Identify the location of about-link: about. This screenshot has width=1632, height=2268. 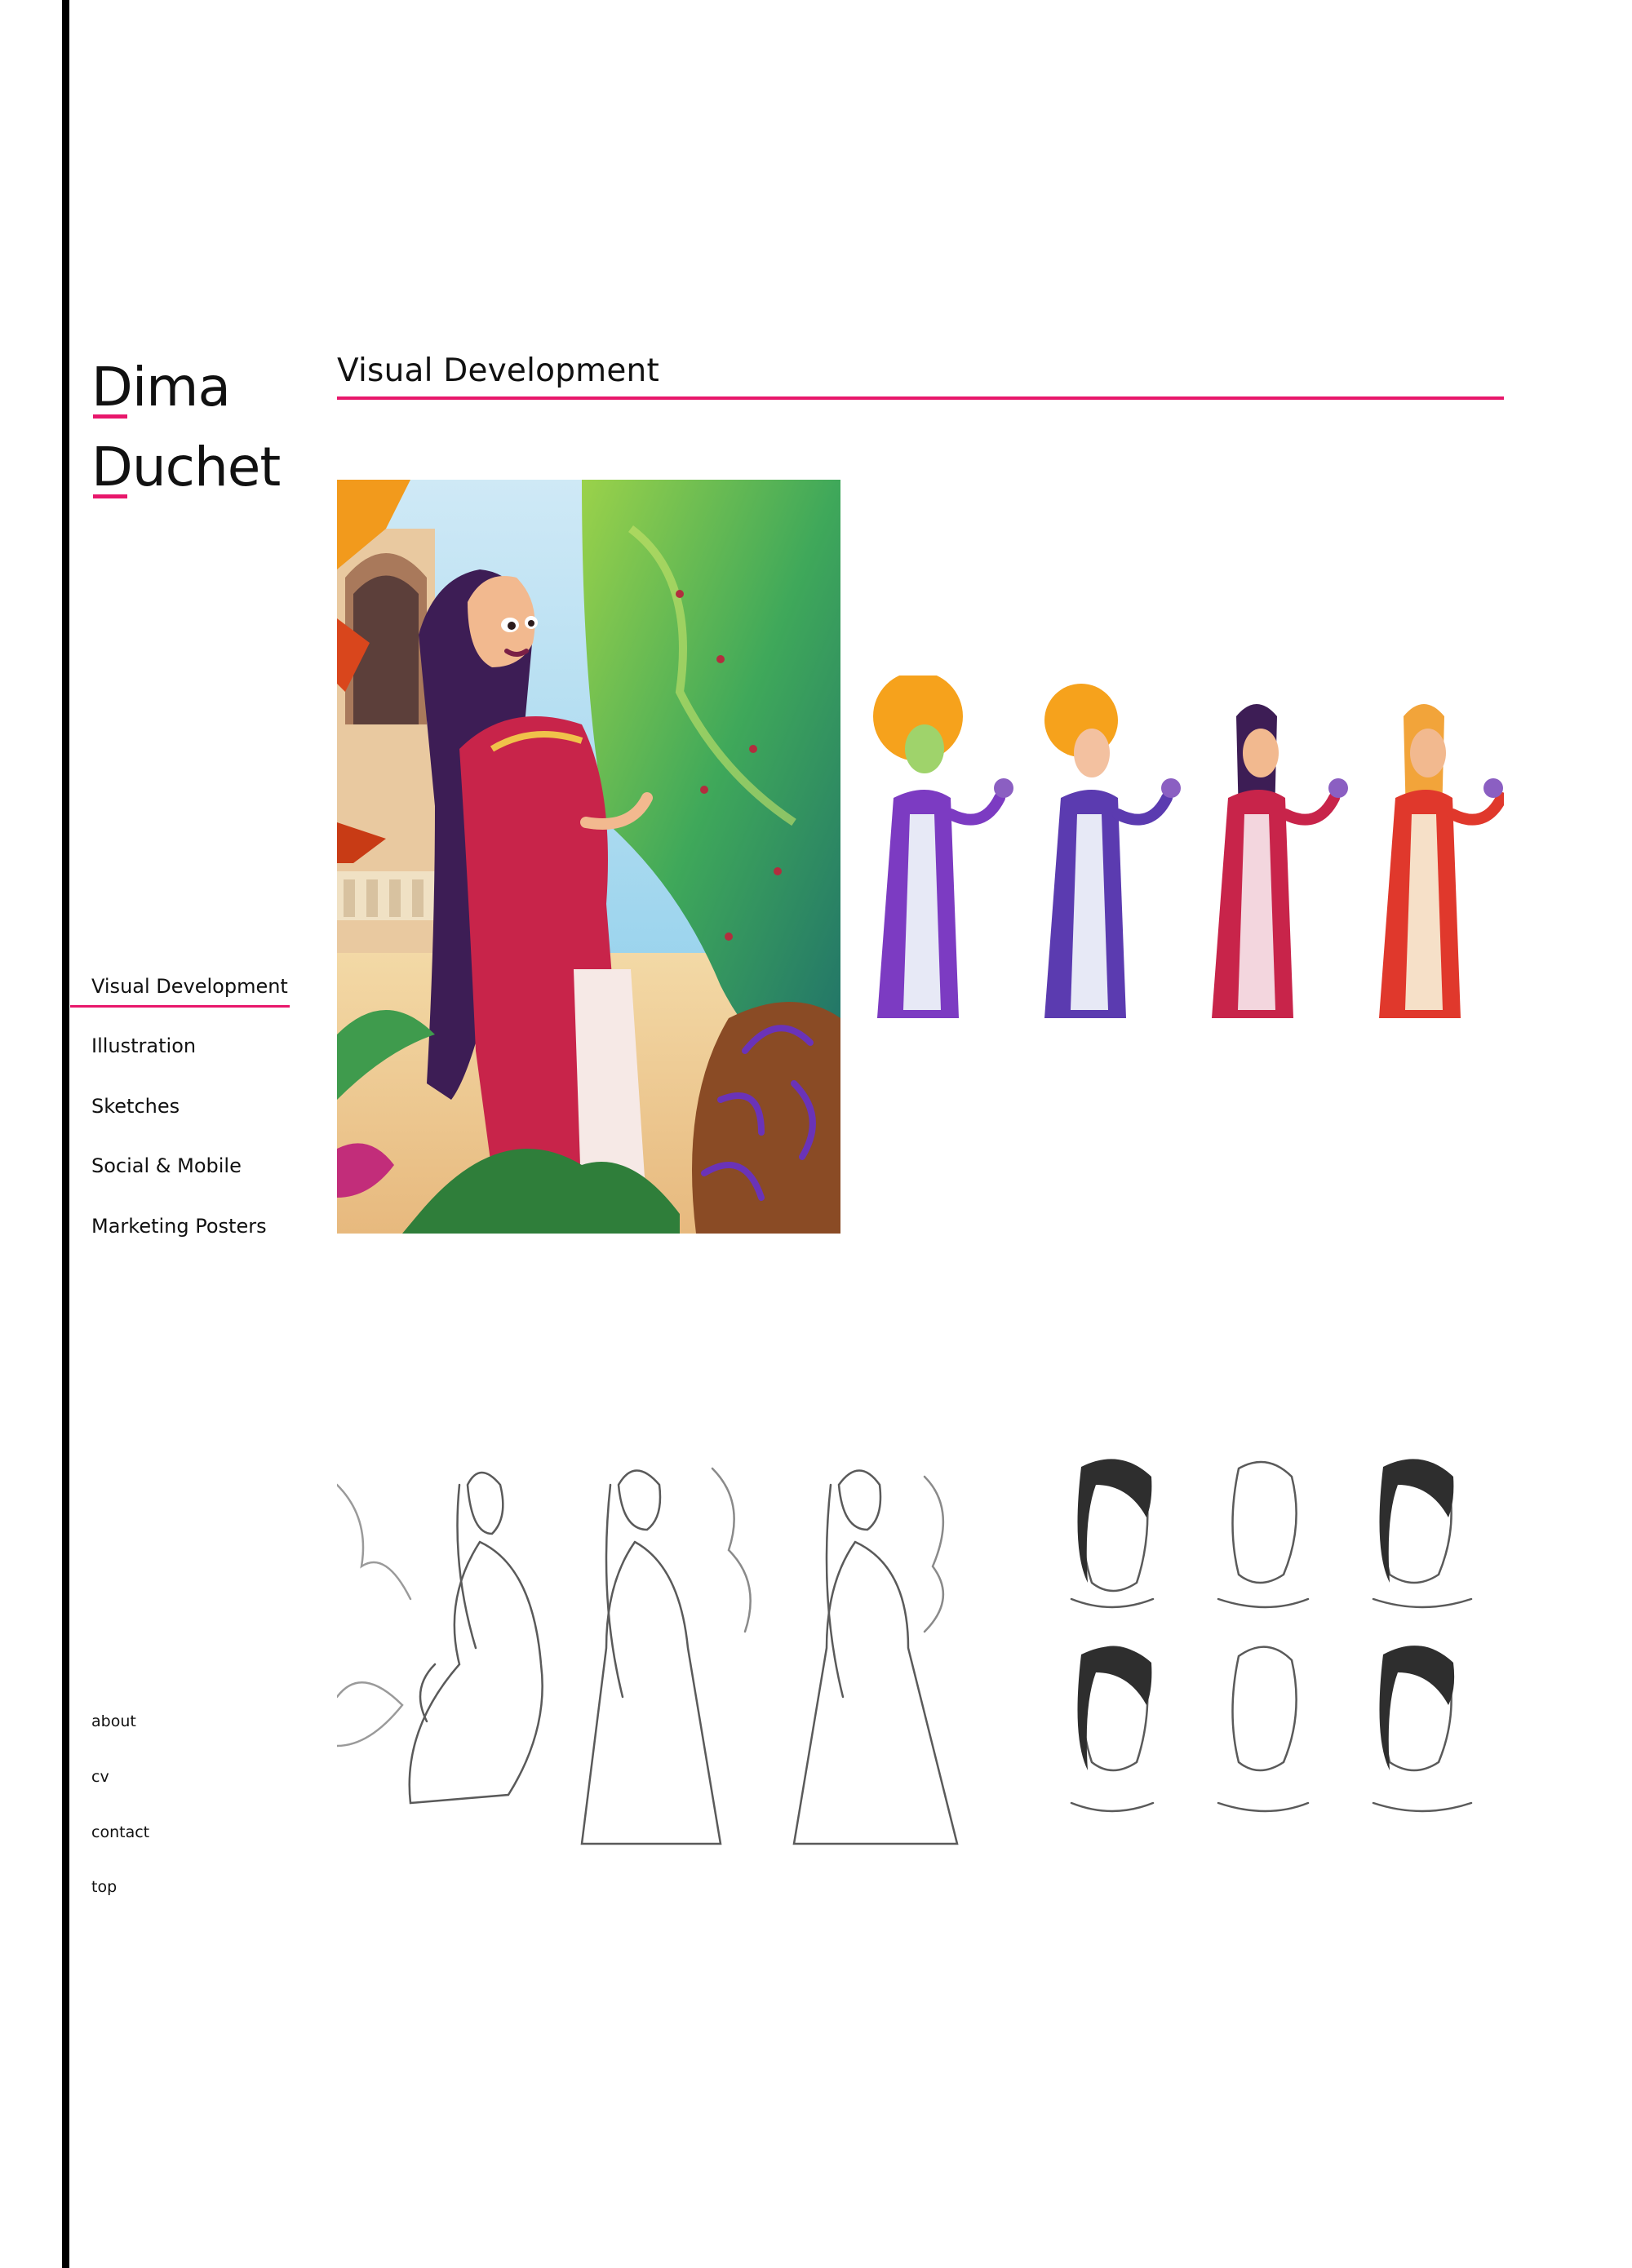
(113, 1721).